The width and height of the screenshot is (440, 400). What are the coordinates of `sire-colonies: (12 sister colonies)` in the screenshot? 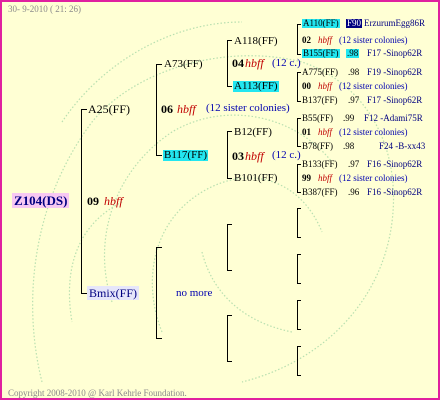 It's located at (248, 108).